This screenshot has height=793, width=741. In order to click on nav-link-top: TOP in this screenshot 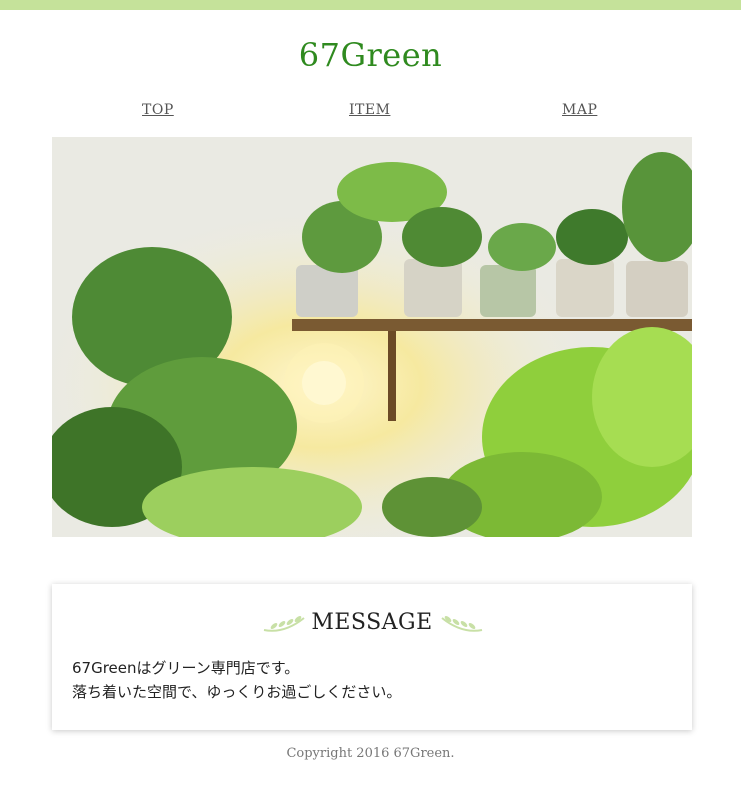, I will do `click(158, 110)`.